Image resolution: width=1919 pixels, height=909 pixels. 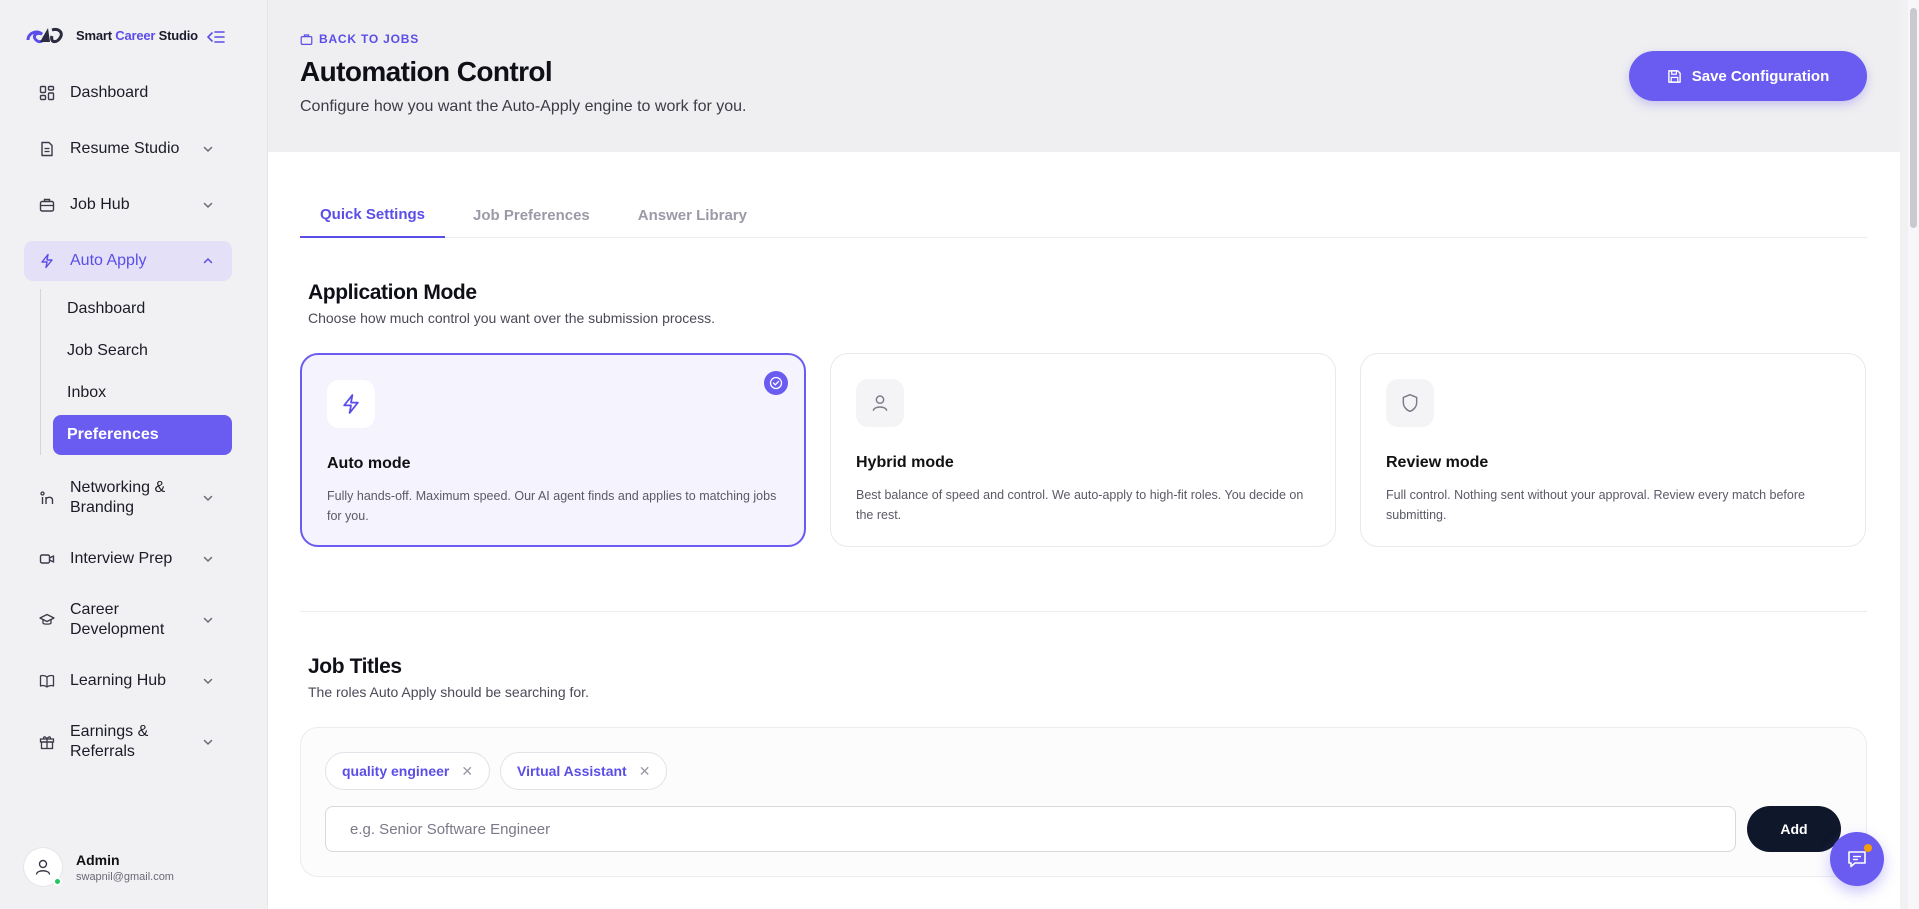 I want to click on job-title-input, so click(x=1030, y=829).